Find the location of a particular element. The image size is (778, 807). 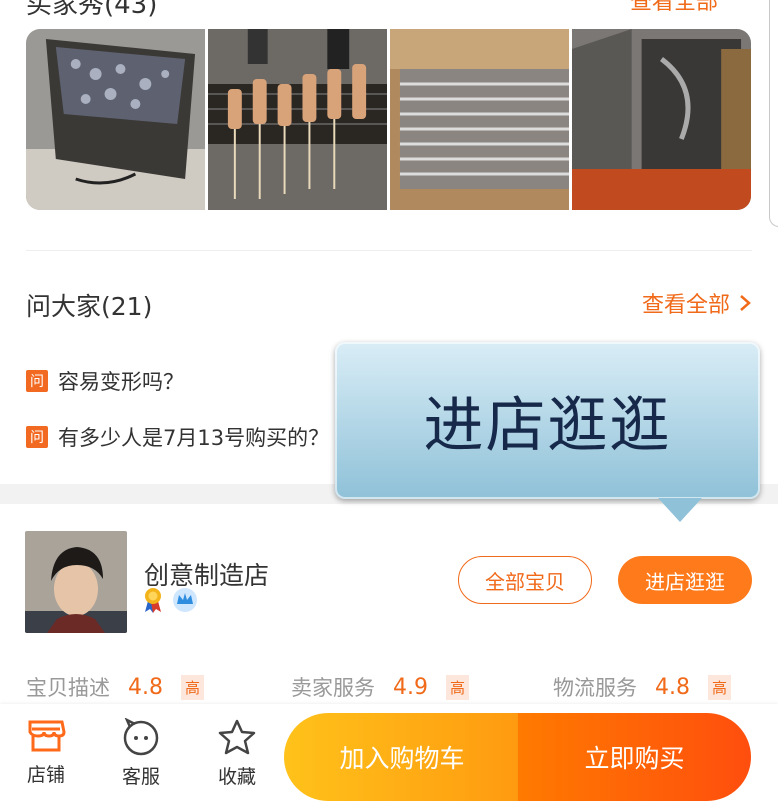

rating-service: 卖家服务 4.9 高 is located at coordinates (380, 687).